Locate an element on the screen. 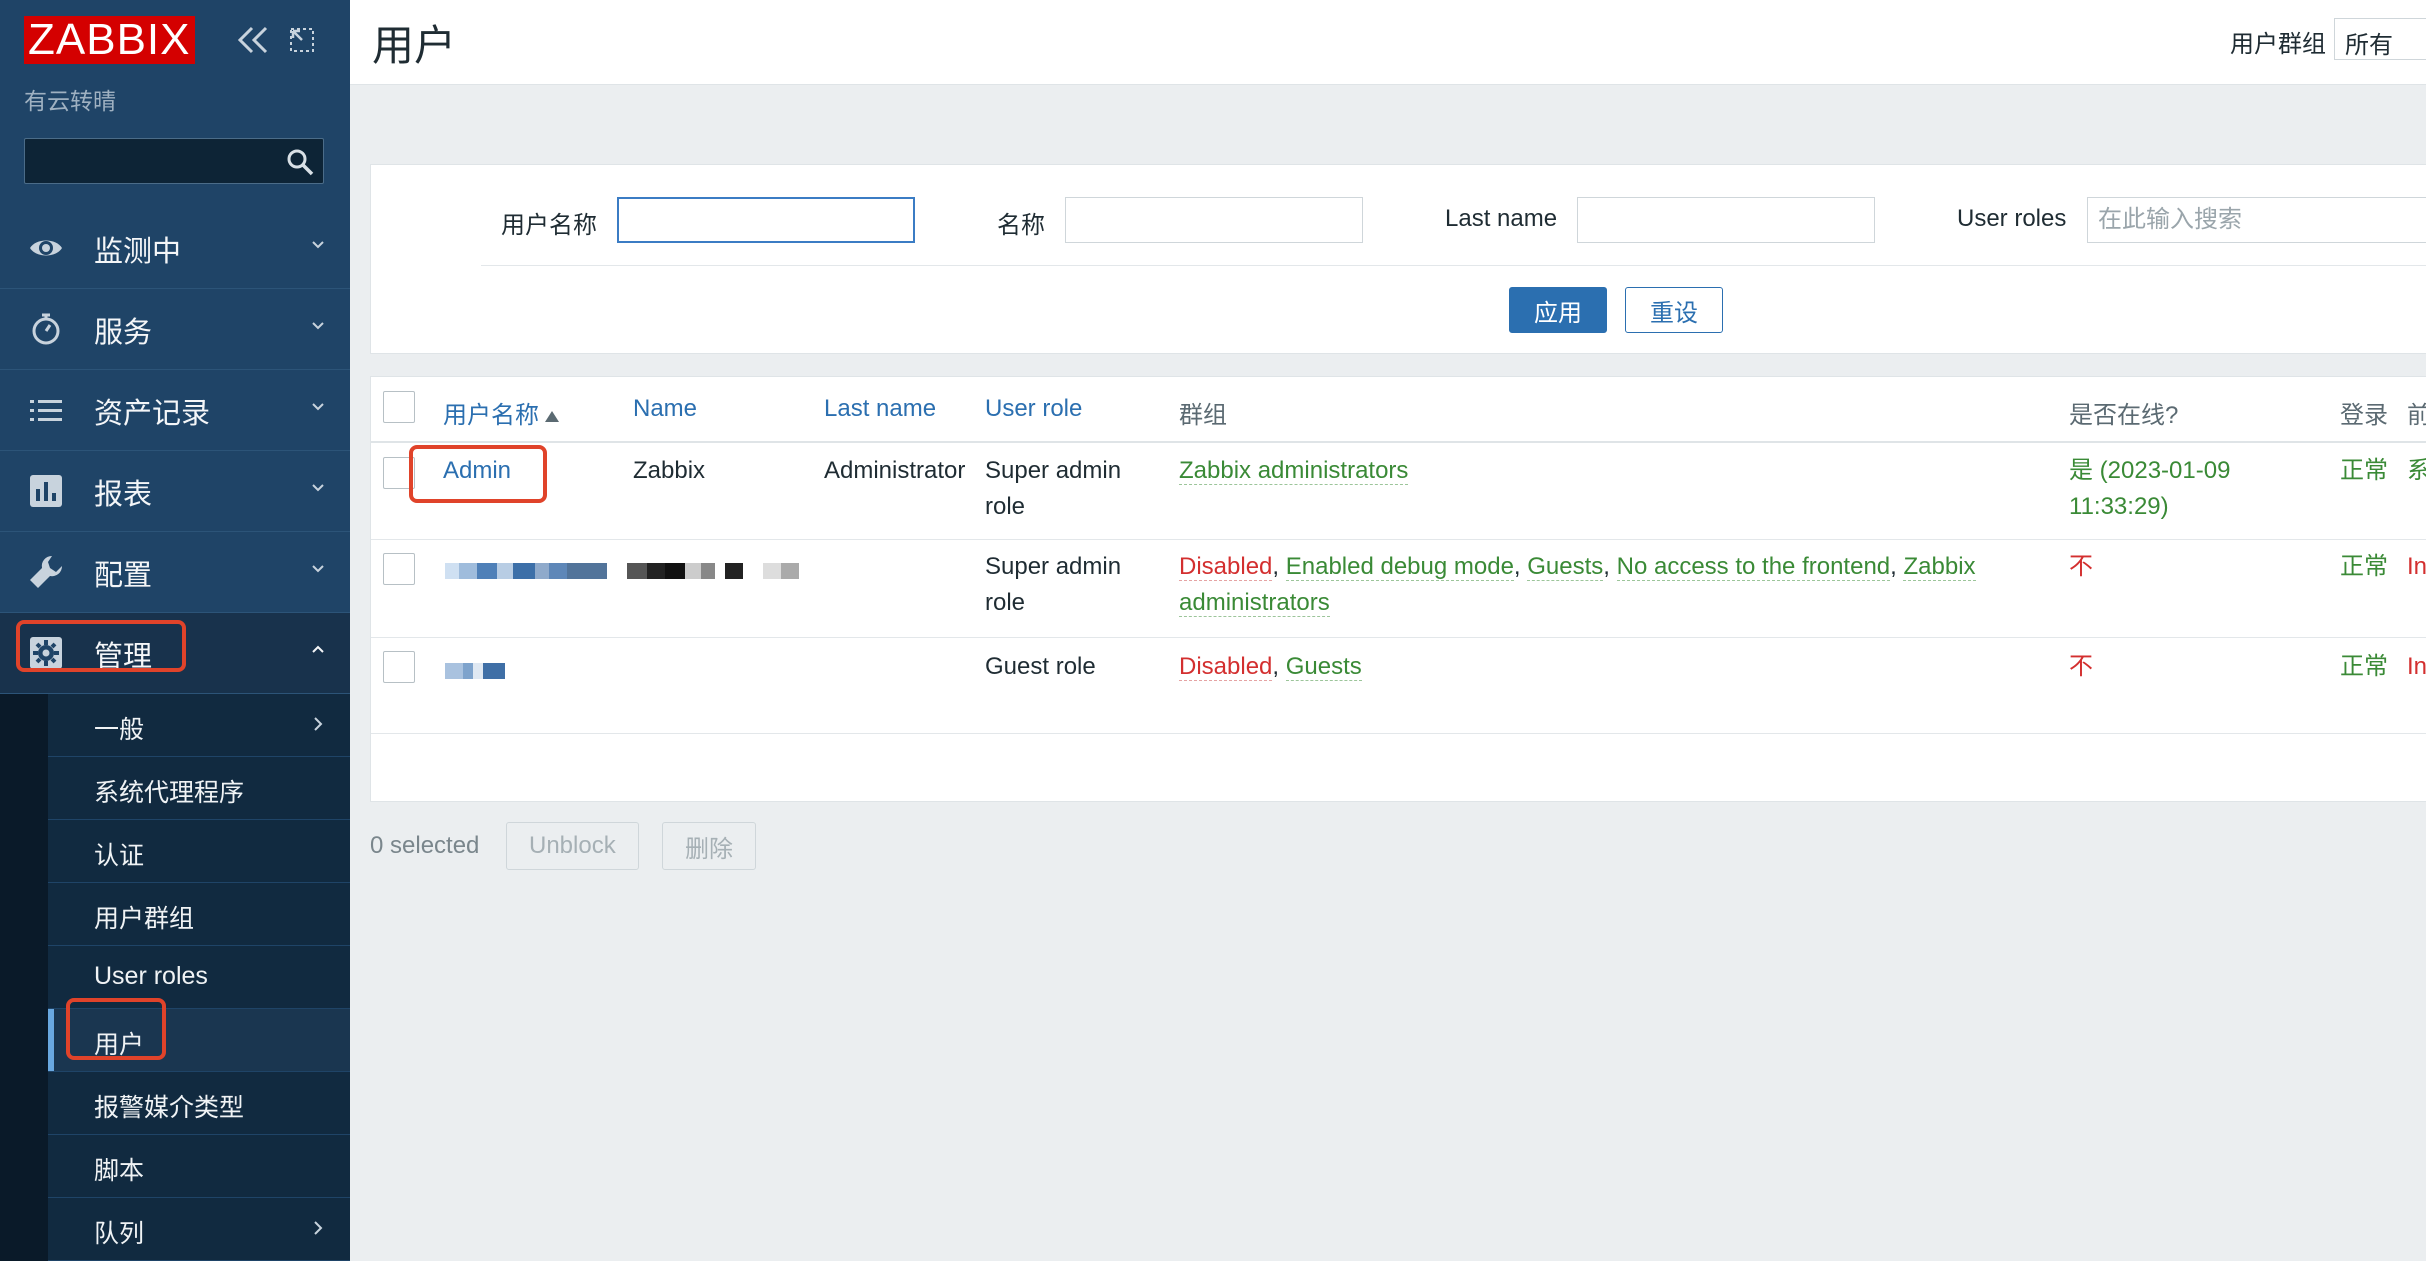  sidebar-search-input is located at coordinates (156, 162).